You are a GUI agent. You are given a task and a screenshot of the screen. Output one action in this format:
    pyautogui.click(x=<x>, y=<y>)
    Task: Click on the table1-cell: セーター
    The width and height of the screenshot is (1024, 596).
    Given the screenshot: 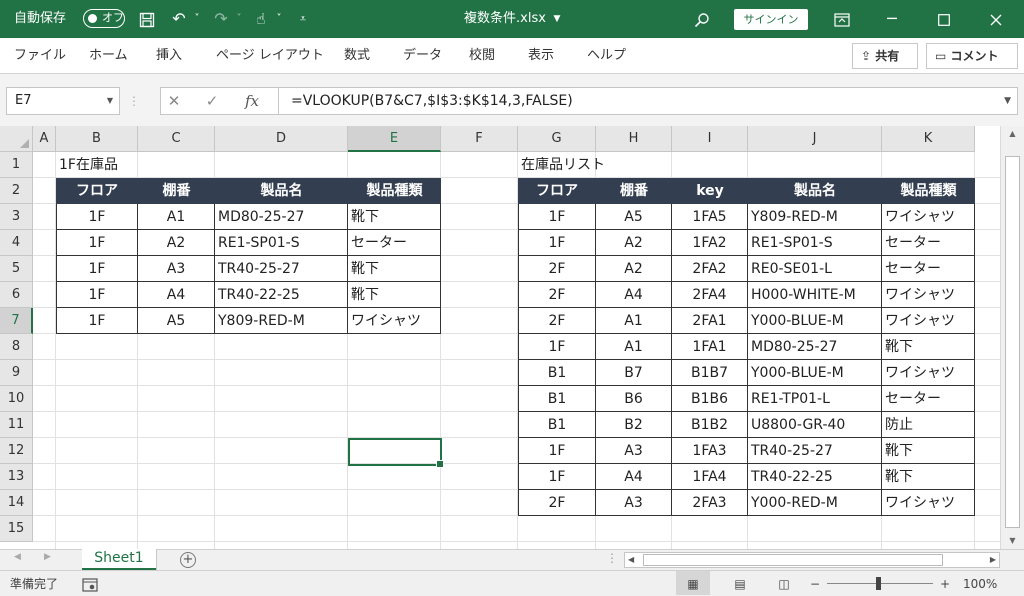 What is the action you would take?
    pyautogui.click(x=394, y=243)
    